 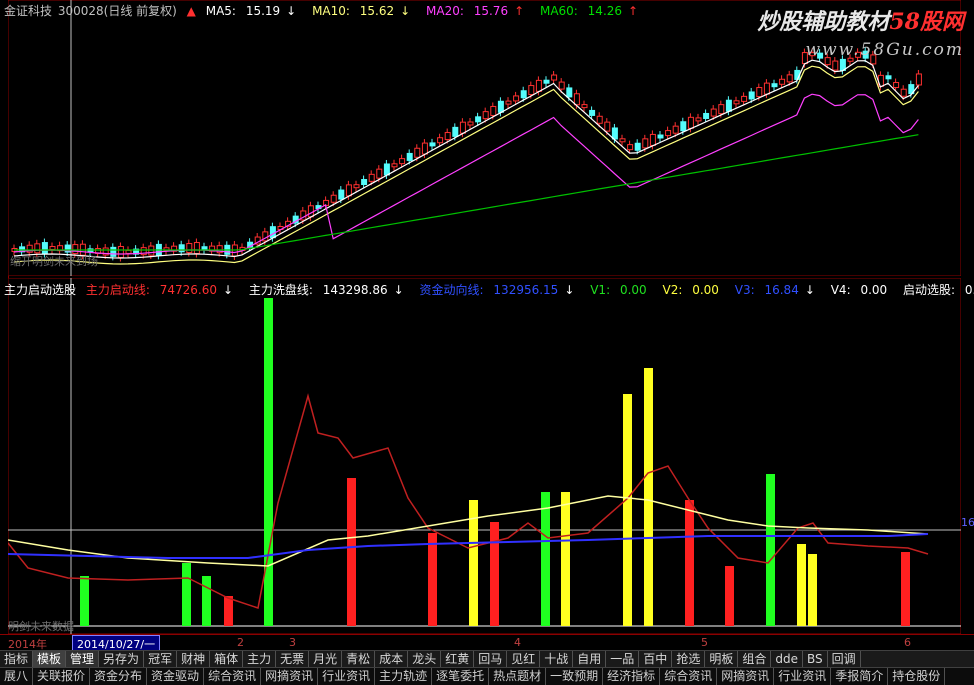 I want to click on v4-label: V4:, so click(x=840, y=290).